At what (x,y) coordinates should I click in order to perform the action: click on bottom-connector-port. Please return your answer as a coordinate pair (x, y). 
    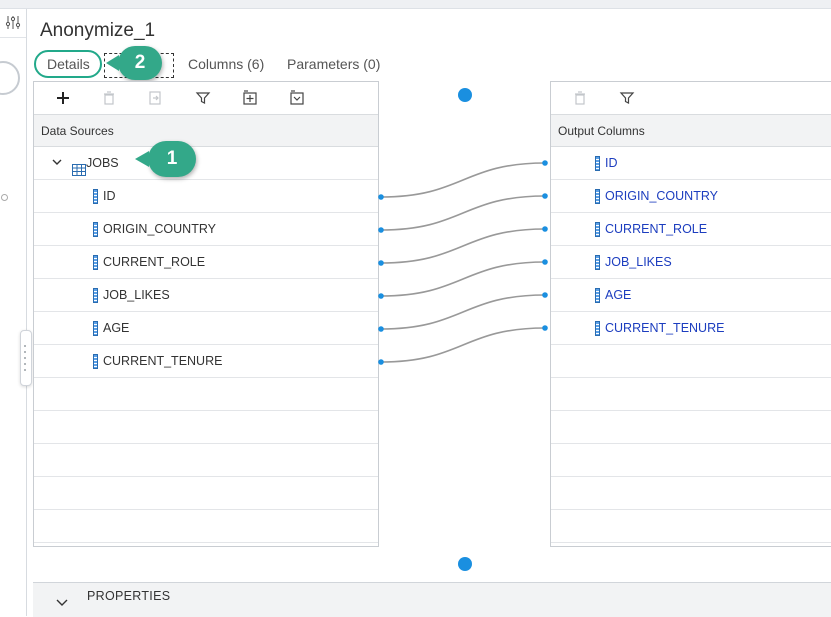
    Looking at the image, I should click on (465, 564).